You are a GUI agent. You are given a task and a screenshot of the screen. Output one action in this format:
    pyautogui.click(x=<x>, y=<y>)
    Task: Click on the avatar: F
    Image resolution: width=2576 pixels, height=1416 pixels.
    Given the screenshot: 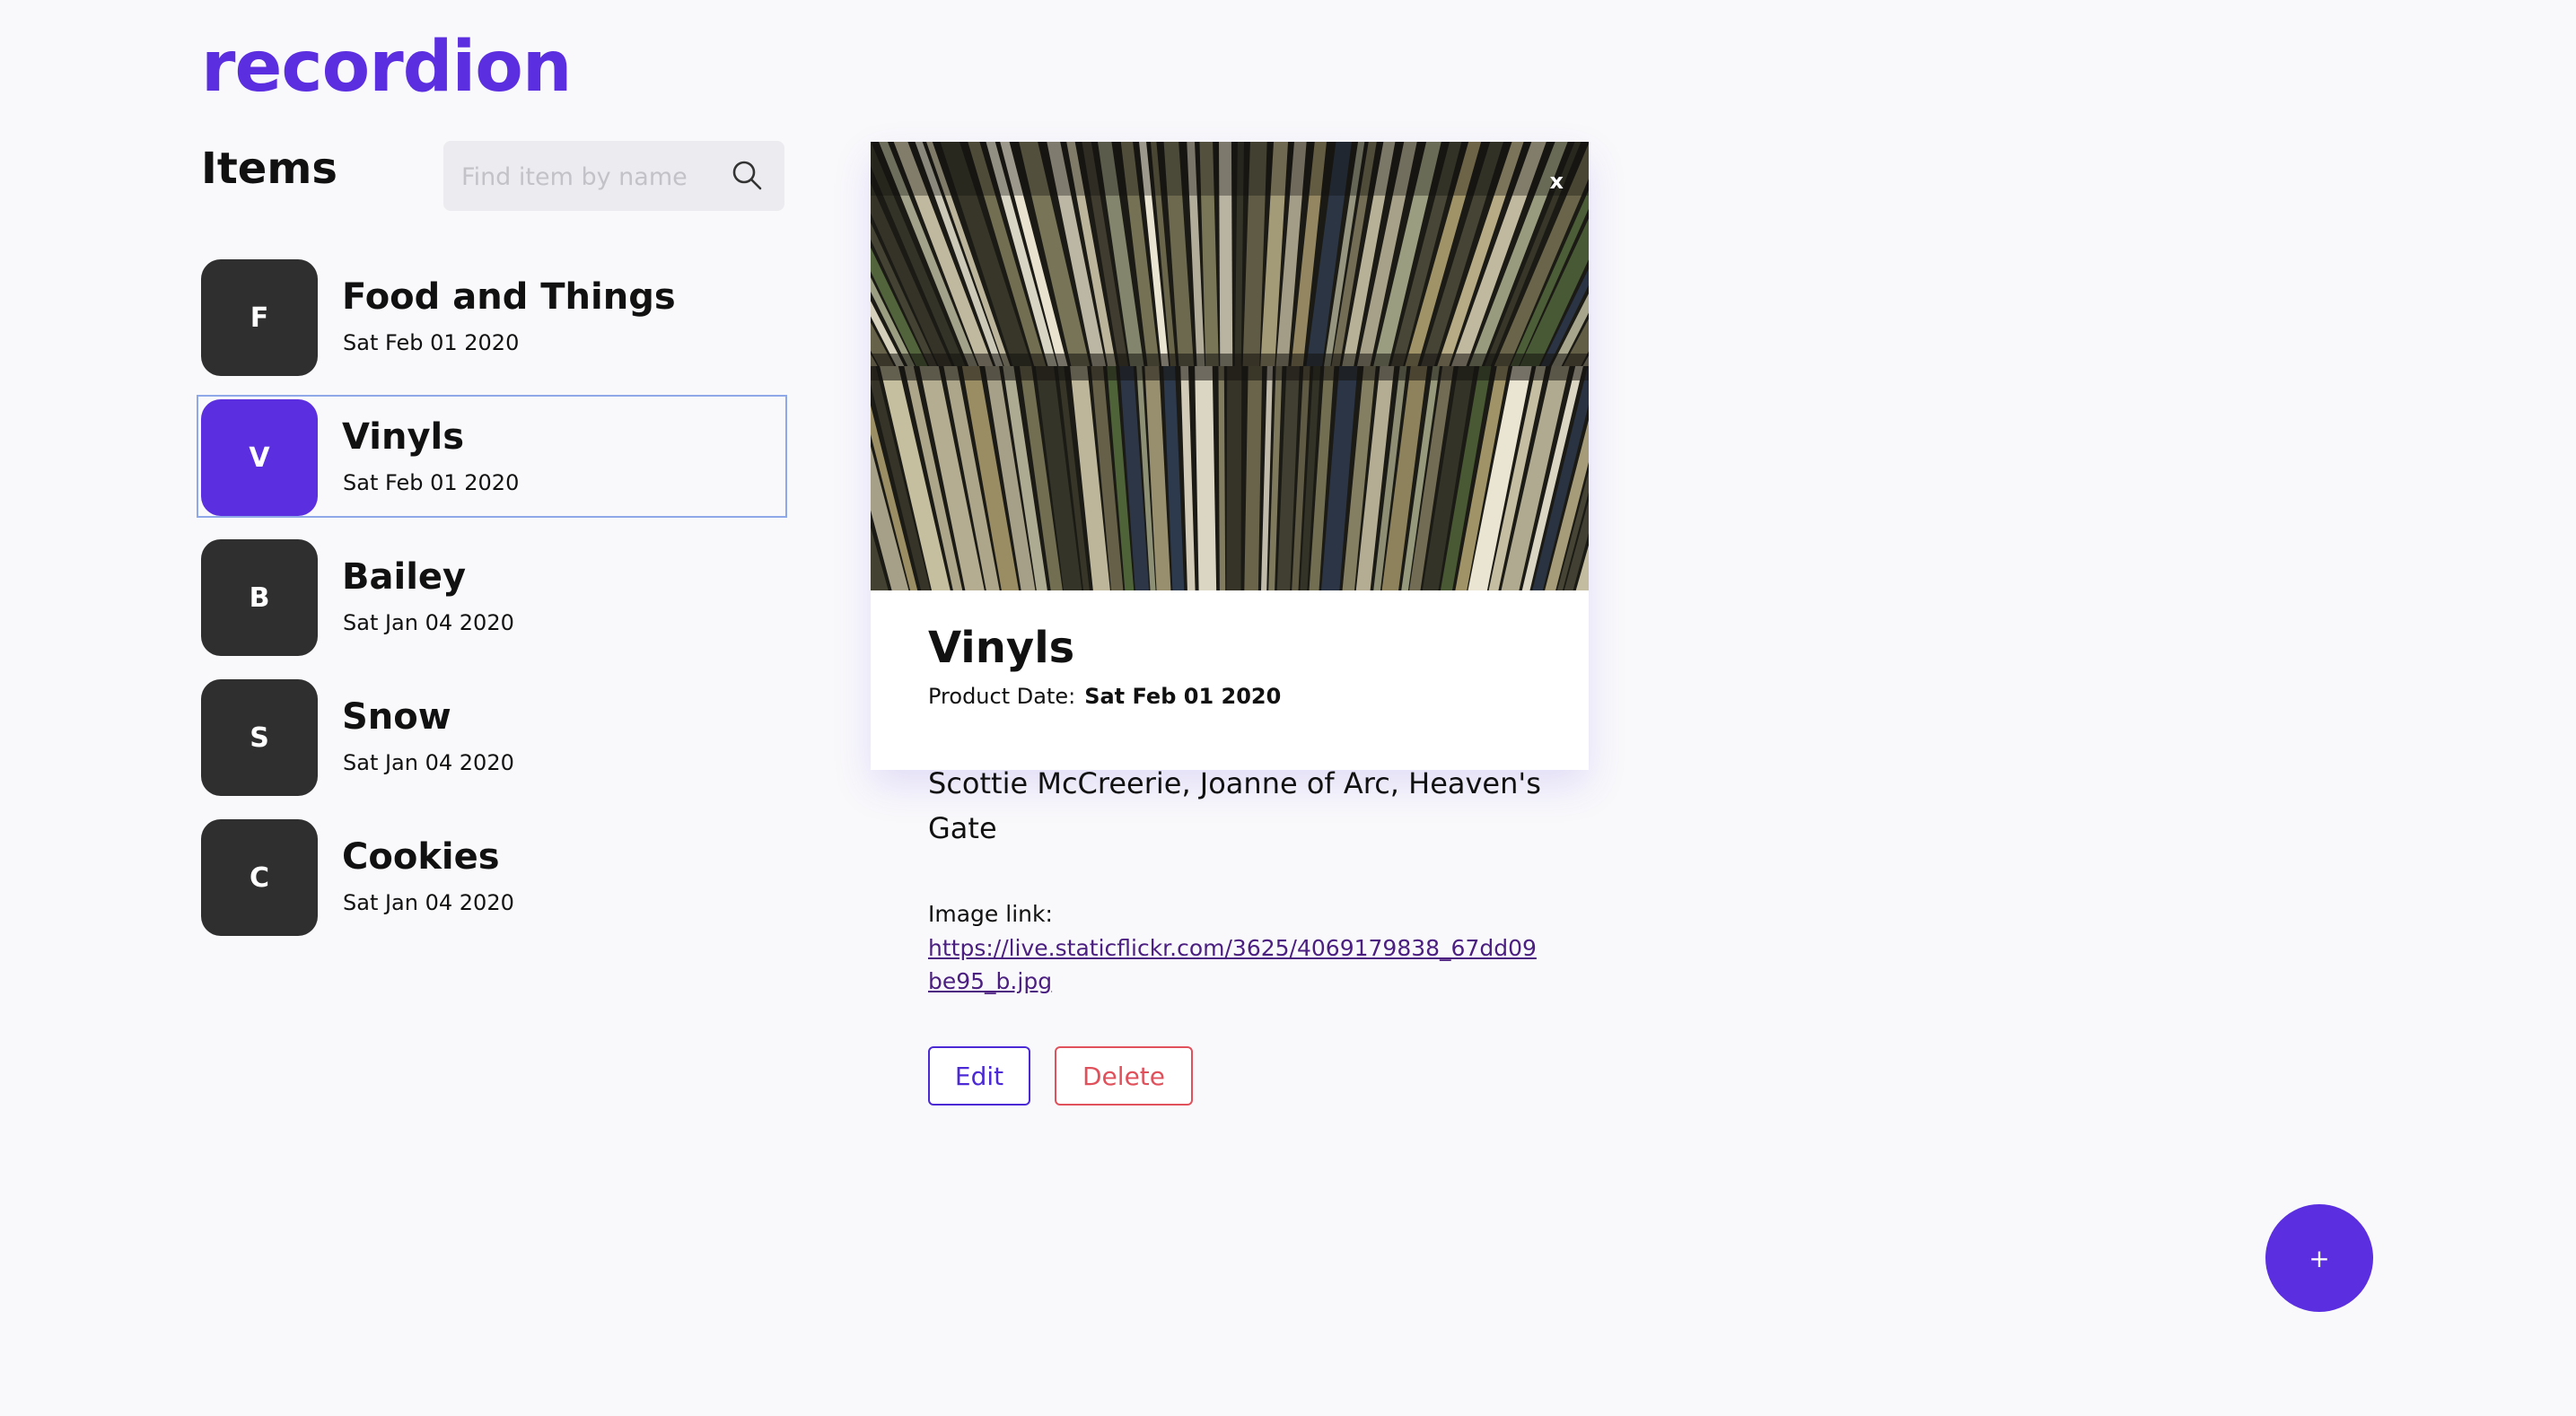 What is the action you would take?
    pyautogui.click(x=259, y=317)
    